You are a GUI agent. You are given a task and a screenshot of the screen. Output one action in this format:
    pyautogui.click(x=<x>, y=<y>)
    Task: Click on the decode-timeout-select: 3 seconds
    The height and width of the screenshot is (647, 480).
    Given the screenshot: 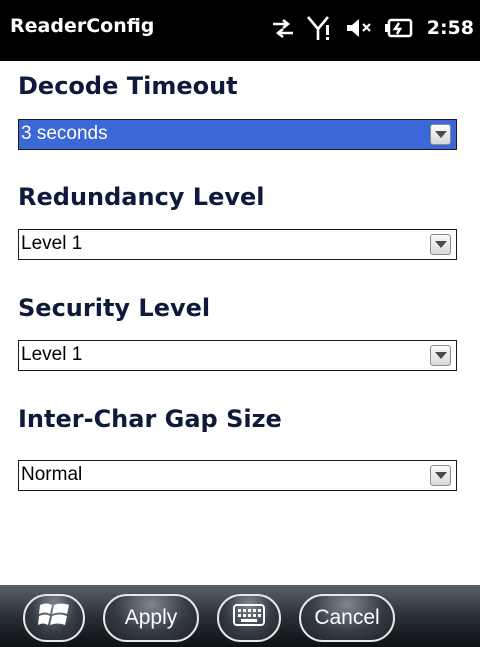 What is the action you would take?
    pyautogui.click(x=237, y=134)
    